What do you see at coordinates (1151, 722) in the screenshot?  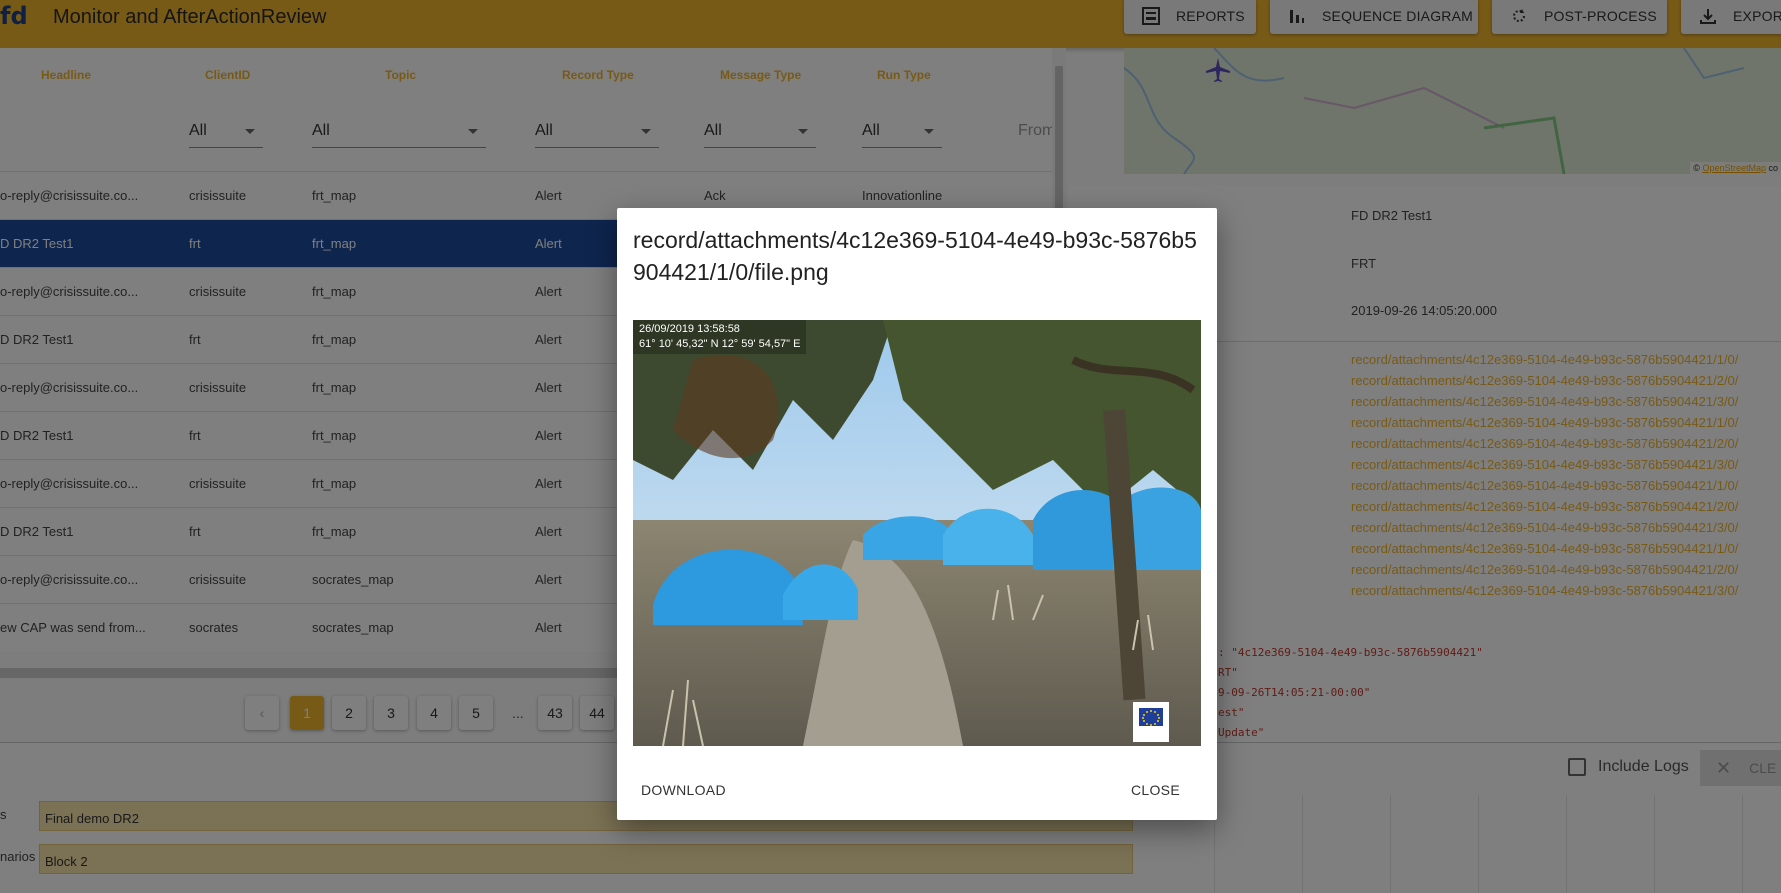 I see `eu-logo` at bounding box center [1151, 722].